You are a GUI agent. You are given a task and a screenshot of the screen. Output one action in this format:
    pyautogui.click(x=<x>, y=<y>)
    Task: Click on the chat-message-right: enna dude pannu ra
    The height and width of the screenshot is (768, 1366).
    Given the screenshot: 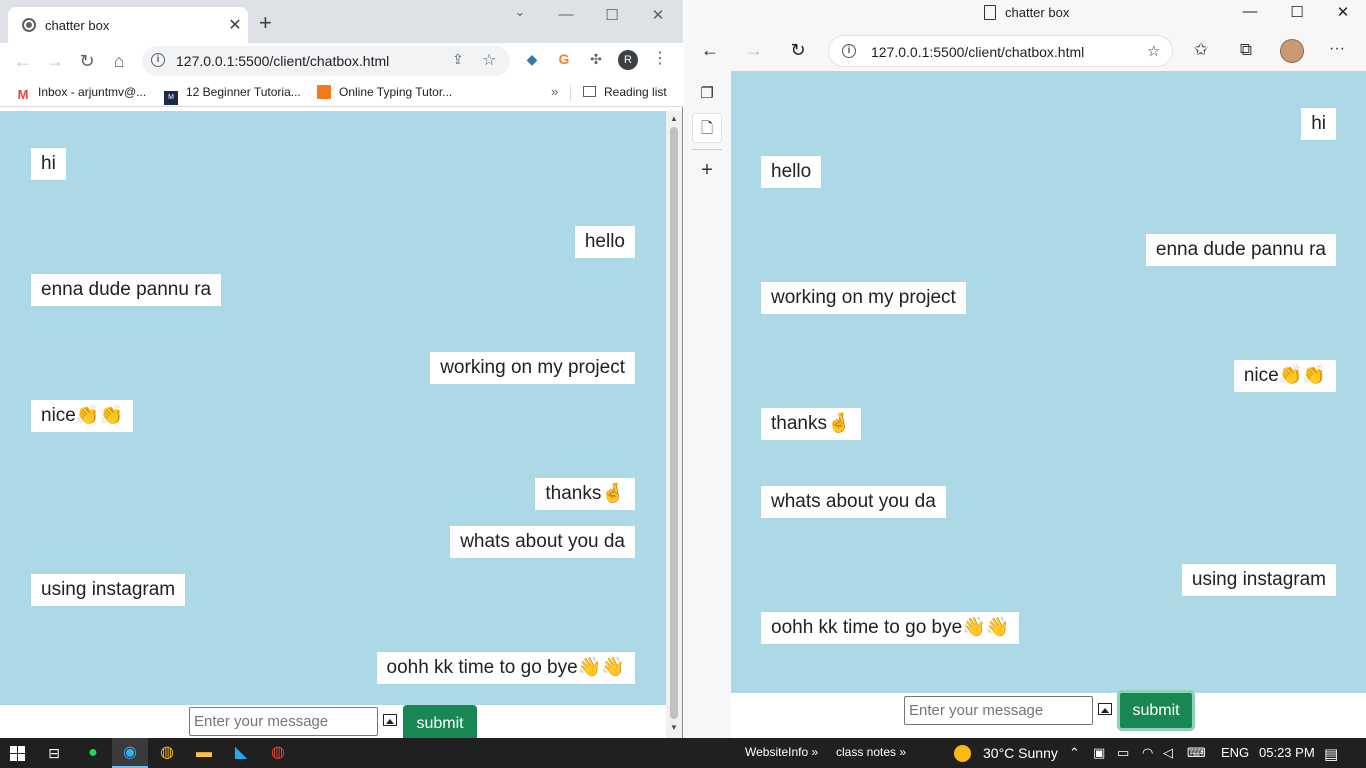 What is the action you would take?
    pyautogui.click(x=1240, y=250)
    